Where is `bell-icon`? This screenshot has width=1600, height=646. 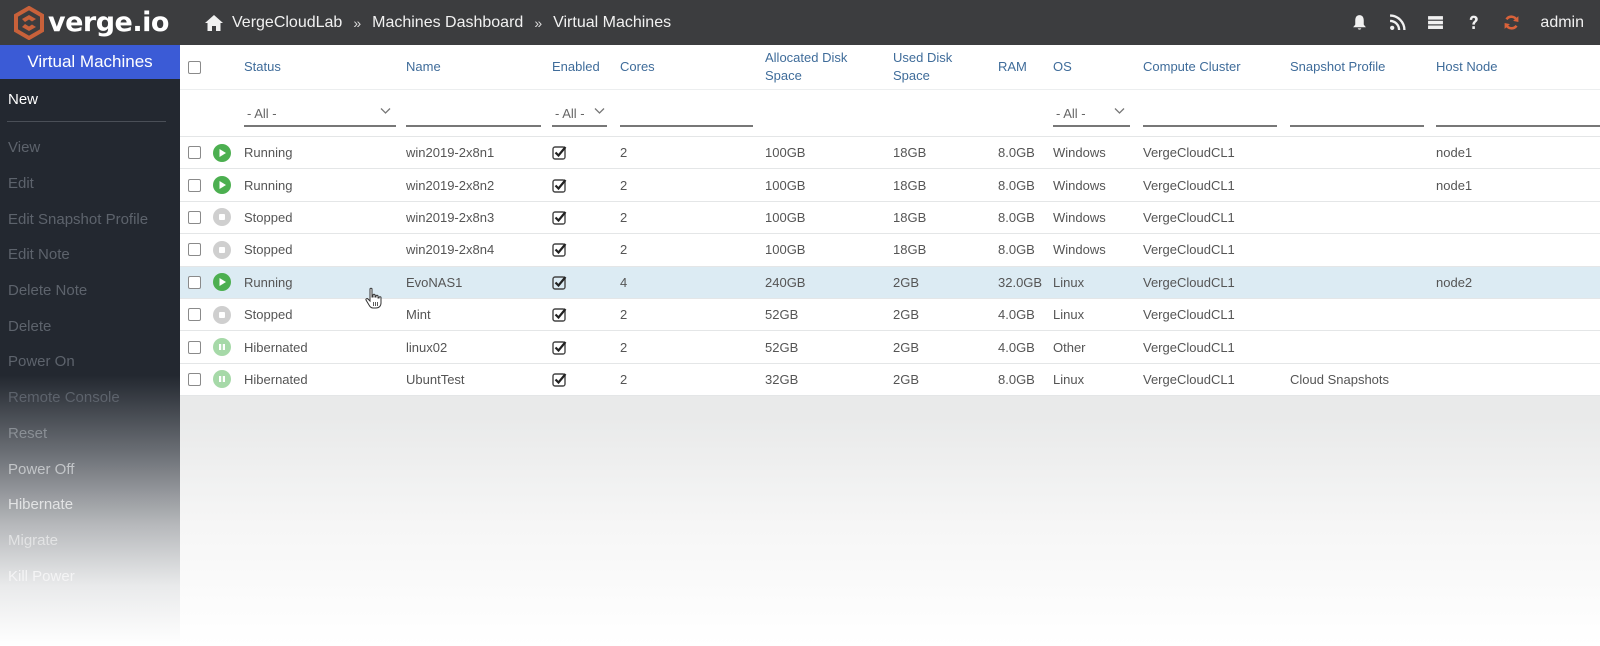 bell-icon is located at coordinates (1359, 22).